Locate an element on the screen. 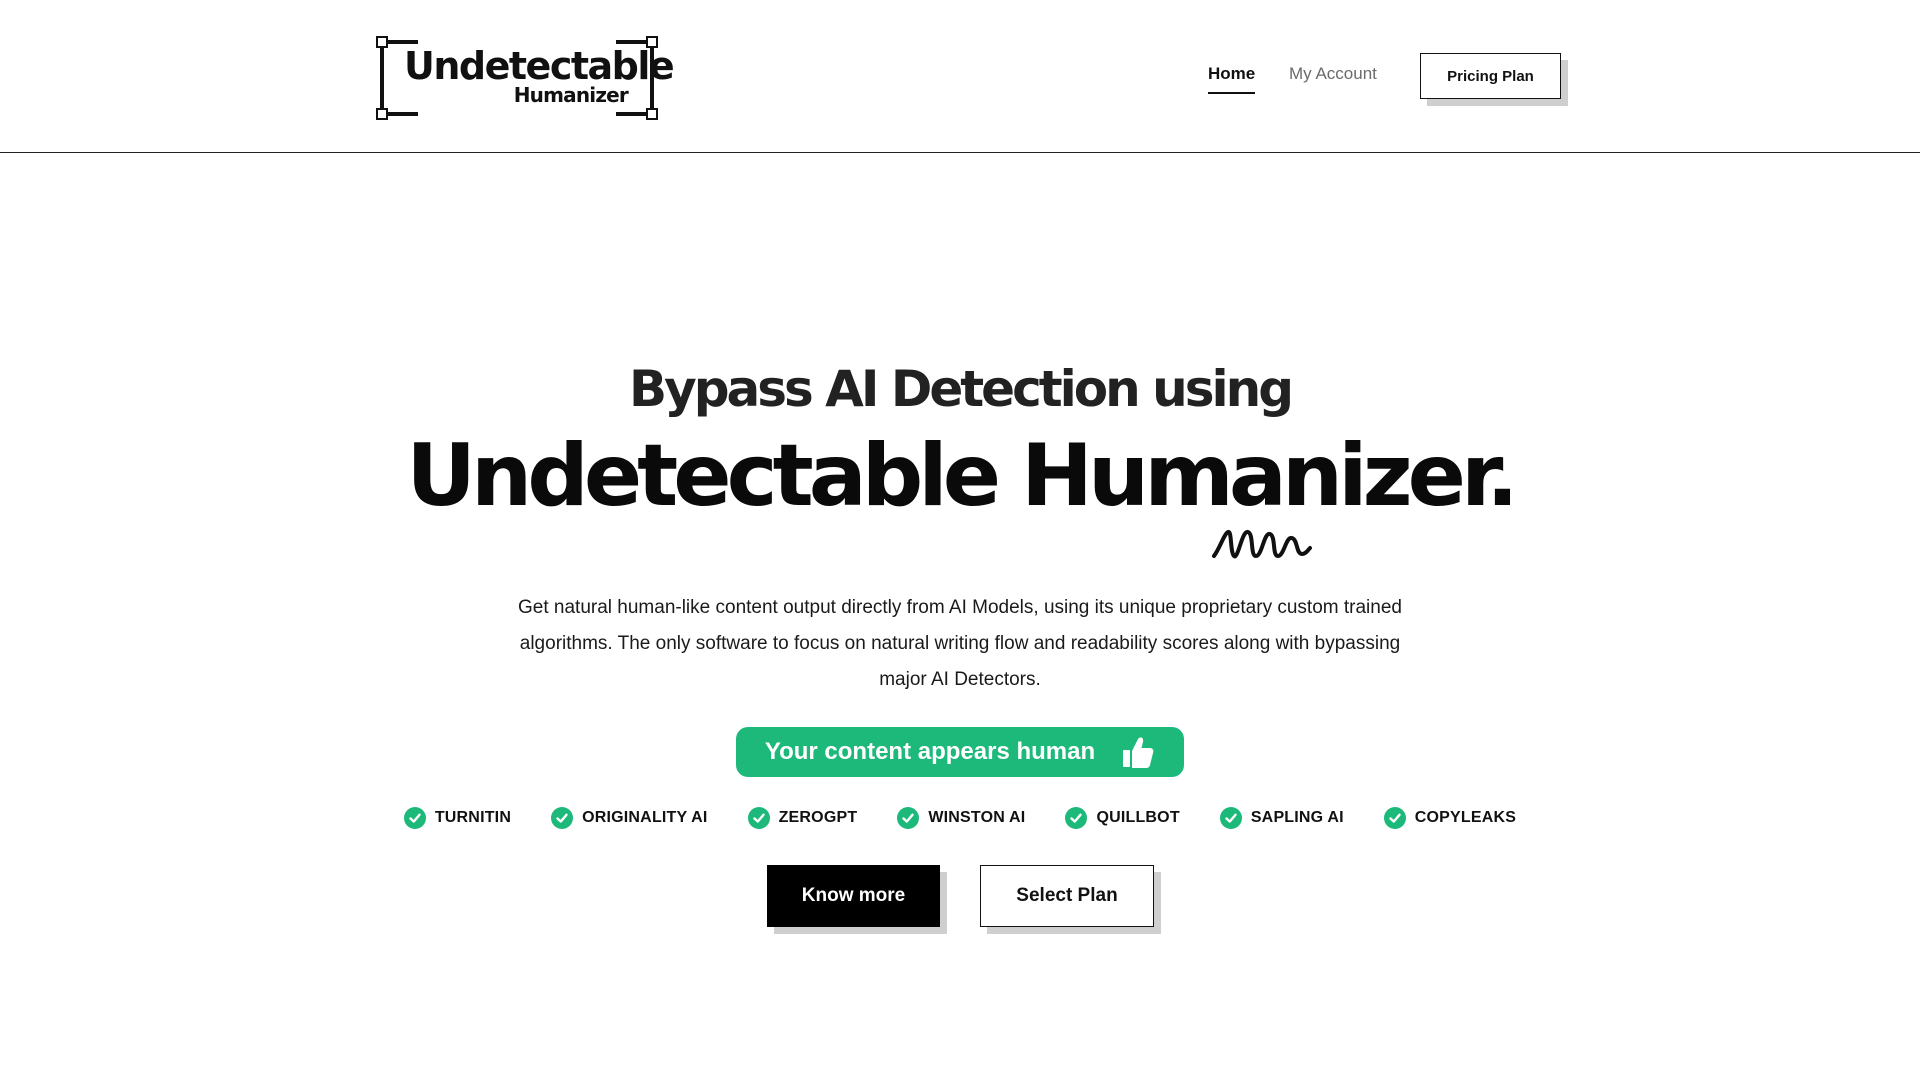  detector-label: SAPLING AI is located at coordinates (1297, 817).